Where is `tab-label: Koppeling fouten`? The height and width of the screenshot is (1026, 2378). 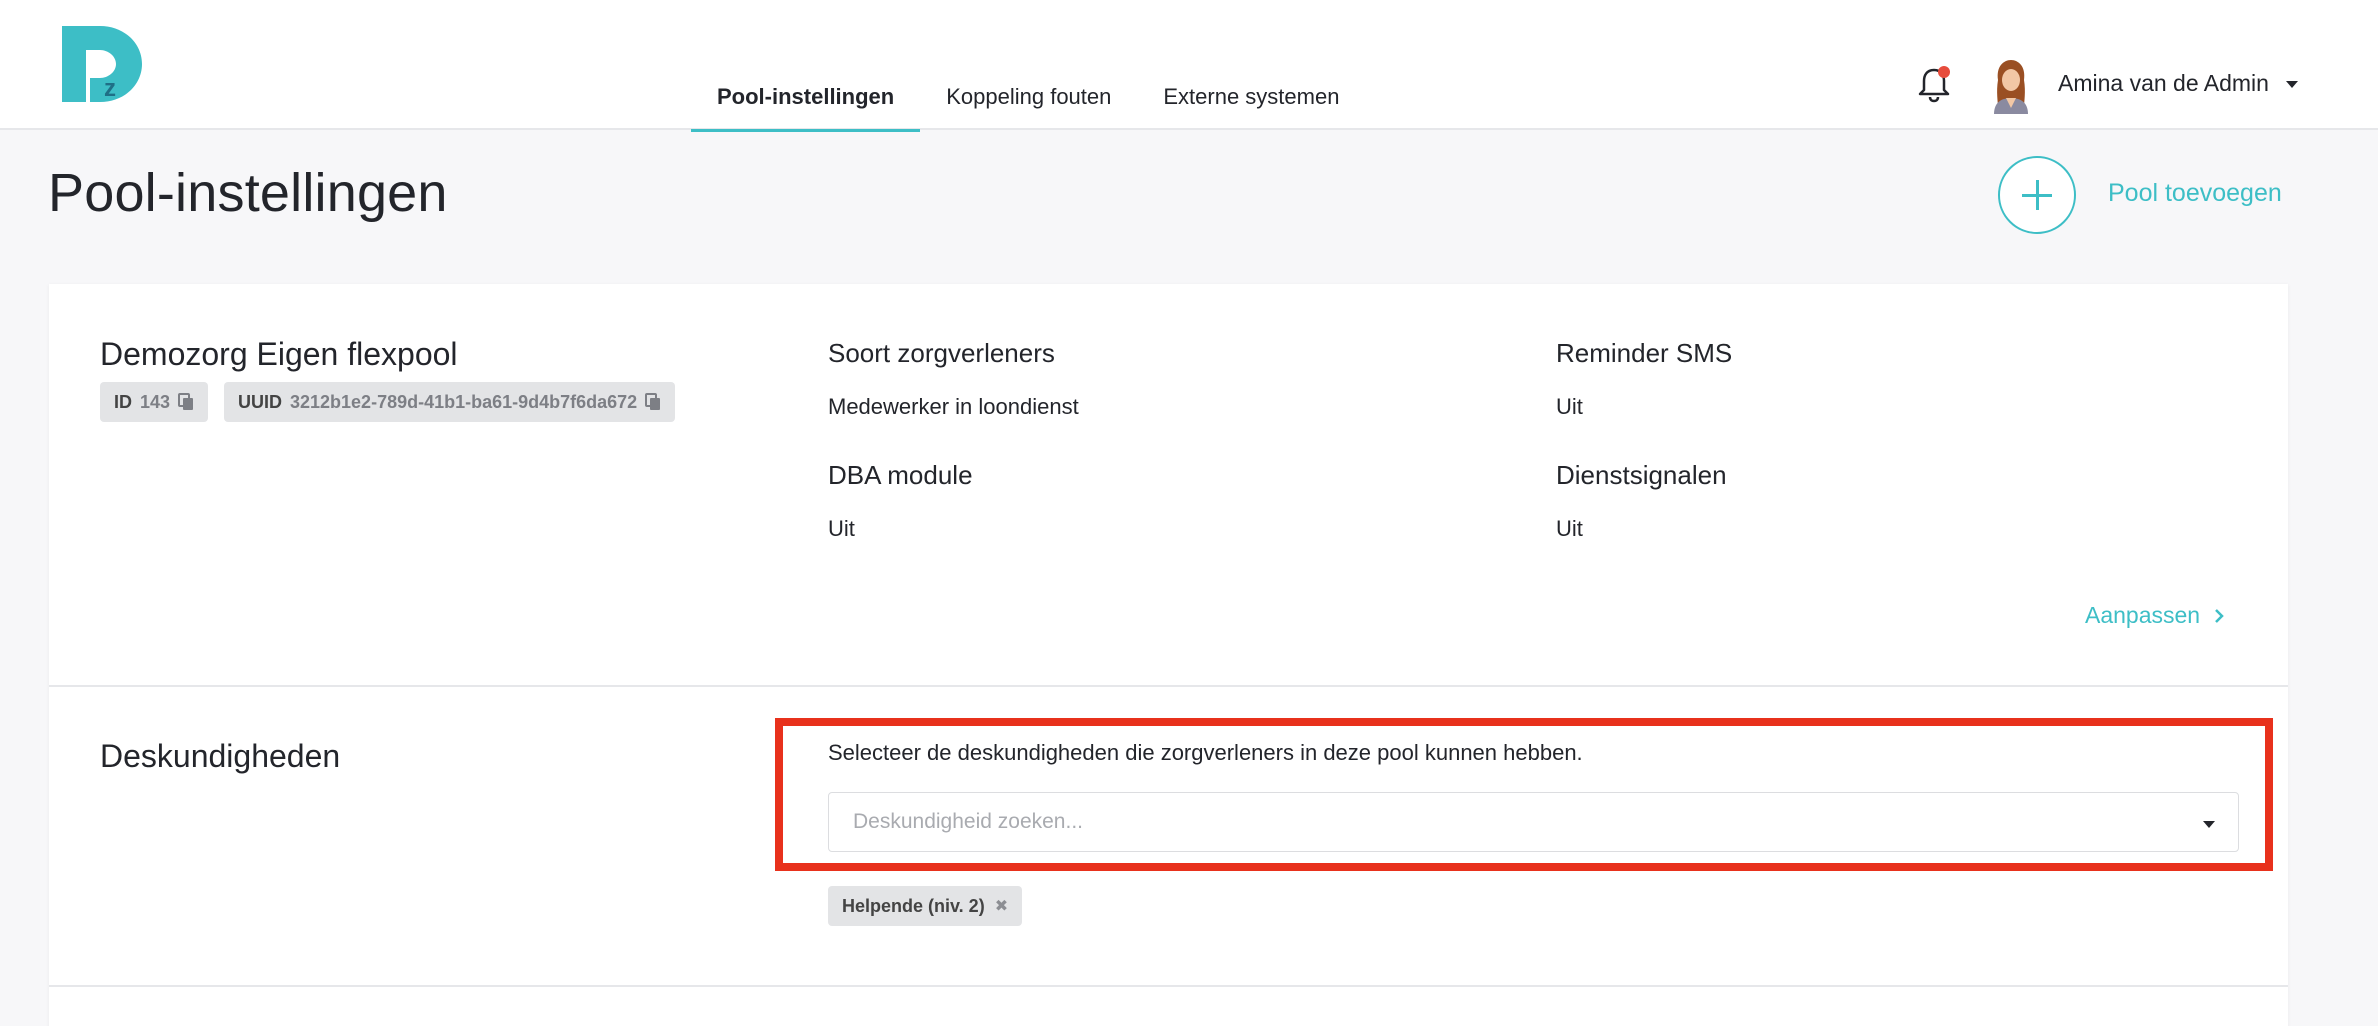
tab-label: Koppeling fouten is located at coordinates (1029, 96).